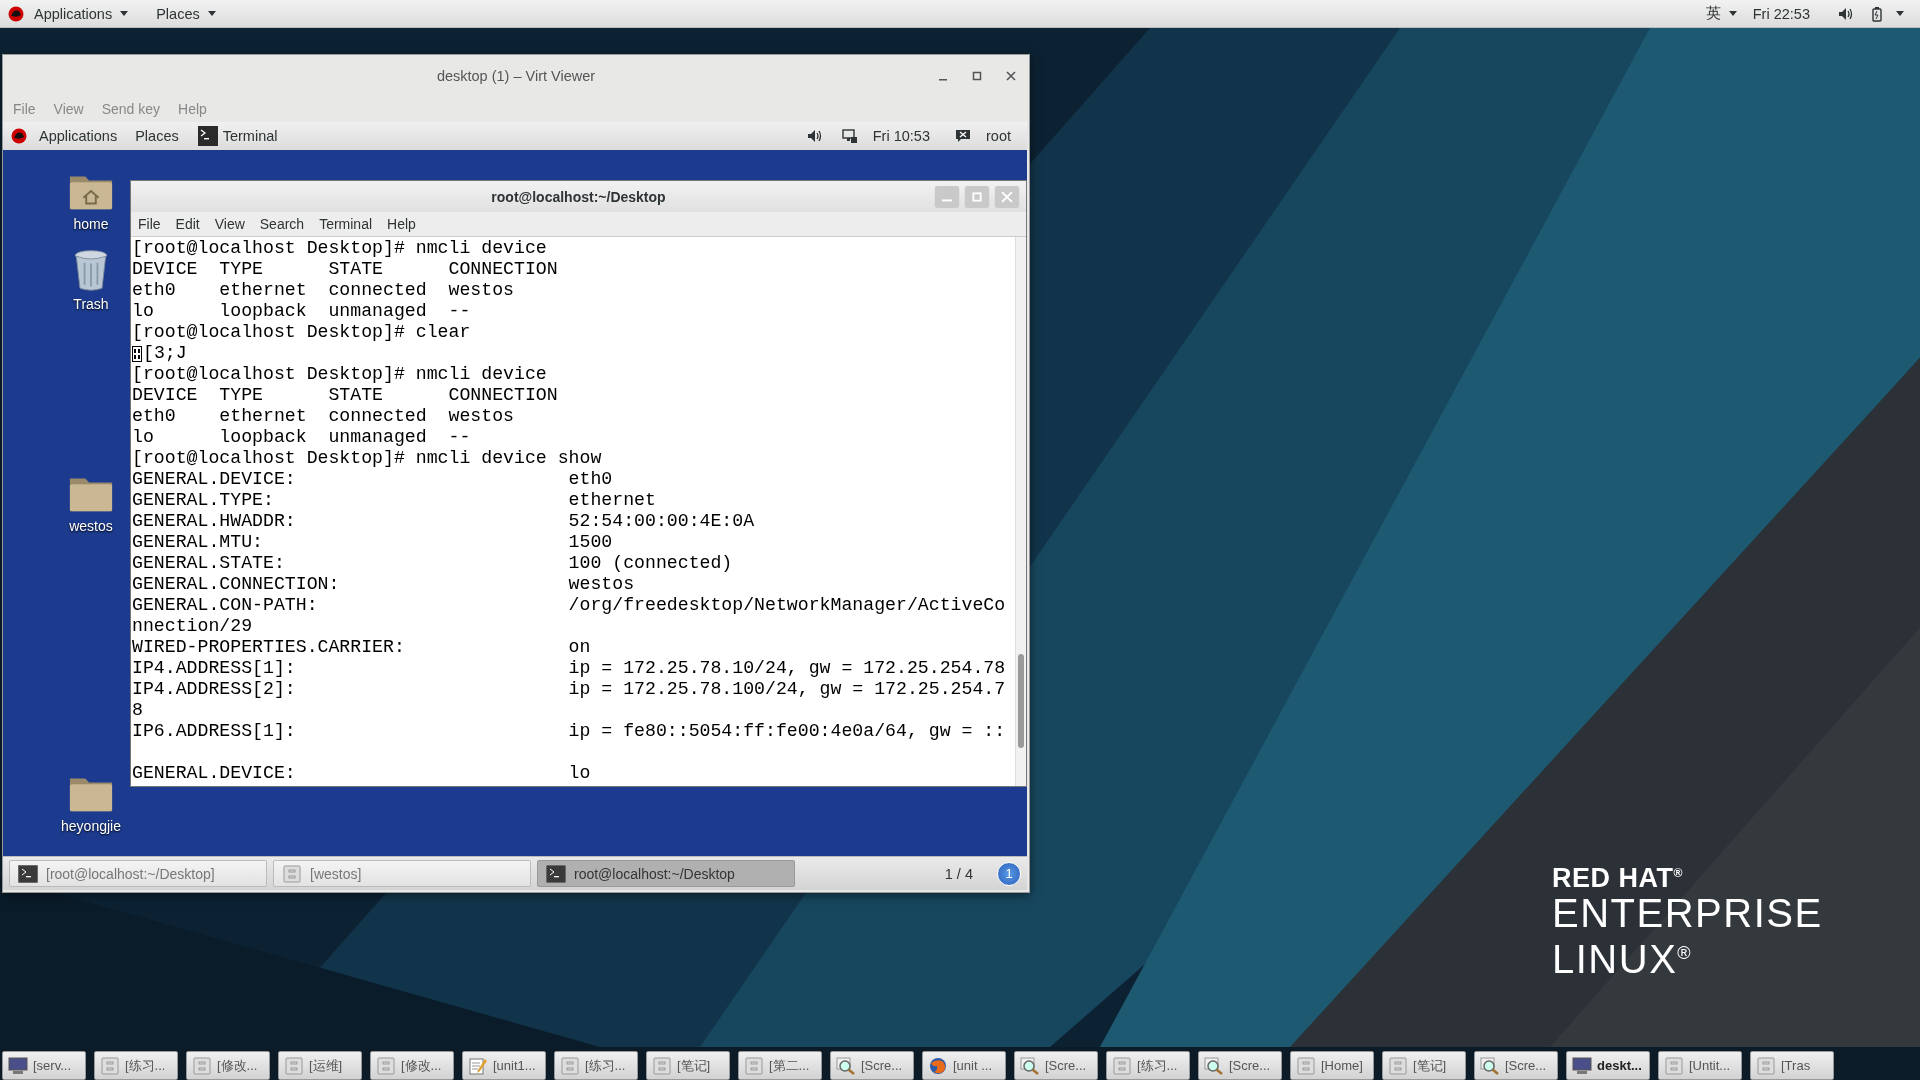 The height and width of the screenshot is (1080, 1920). What do you see at coordinates (282, 224) in the screenshot?
I see `menu-item: Search` at bounding box center [282, 224].